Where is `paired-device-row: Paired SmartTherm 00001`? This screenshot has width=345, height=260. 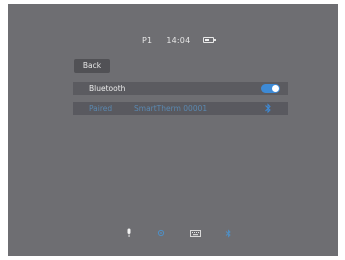 paired-device-row: Paired SmartTherm 00001 is located at coordinates (180, 108).